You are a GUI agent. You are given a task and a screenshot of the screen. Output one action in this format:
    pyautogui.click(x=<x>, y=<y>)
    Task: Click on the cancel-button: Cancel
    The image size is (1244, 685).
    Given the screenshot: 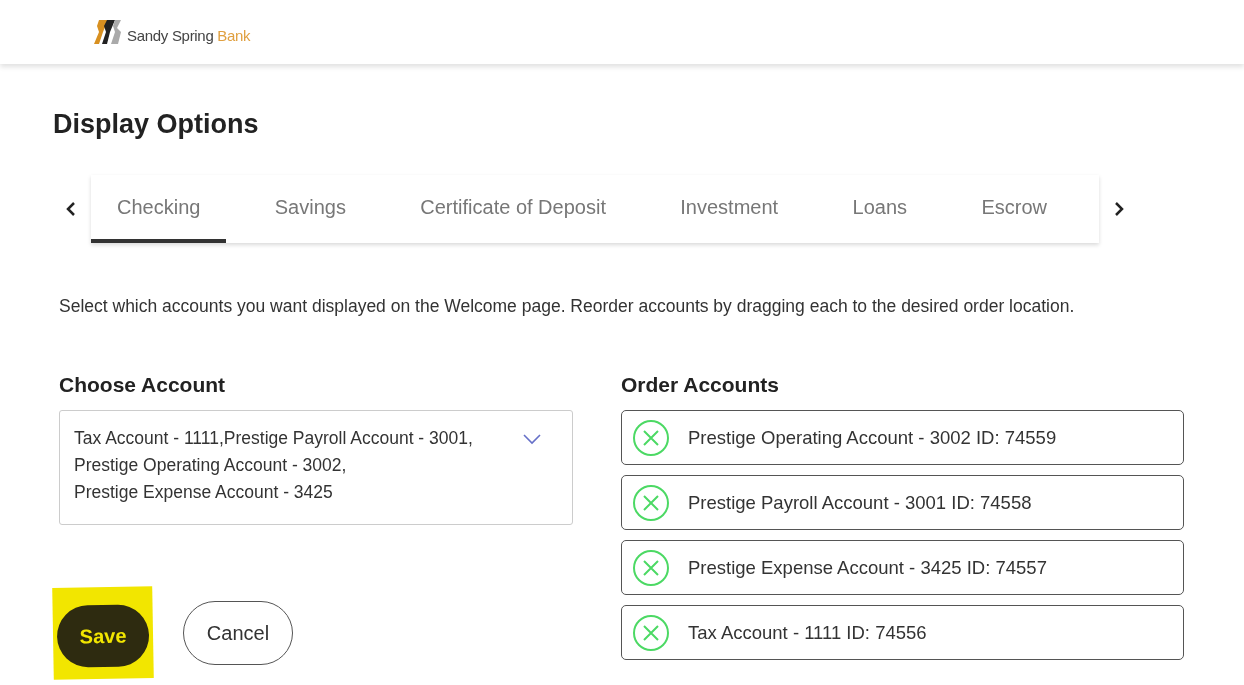 What is the action you would take?
    pyautogui.click(x=238, y=633)
    